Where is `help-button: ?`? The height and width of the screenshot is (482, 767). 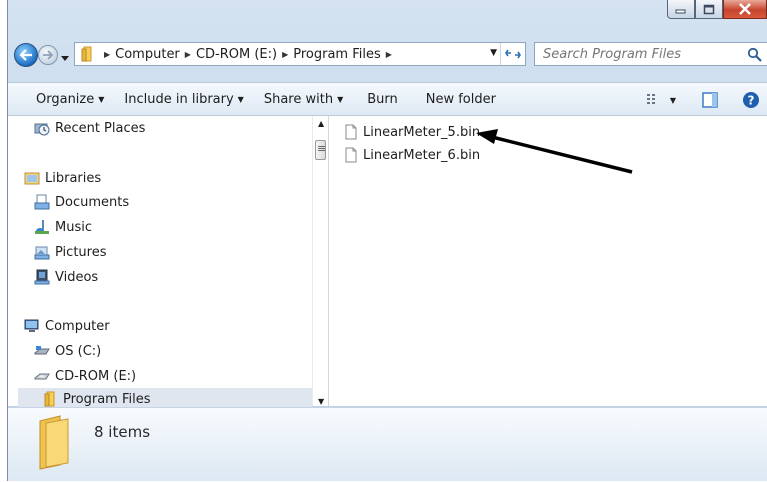
help-button: ? is located at coordinates (751, 100).